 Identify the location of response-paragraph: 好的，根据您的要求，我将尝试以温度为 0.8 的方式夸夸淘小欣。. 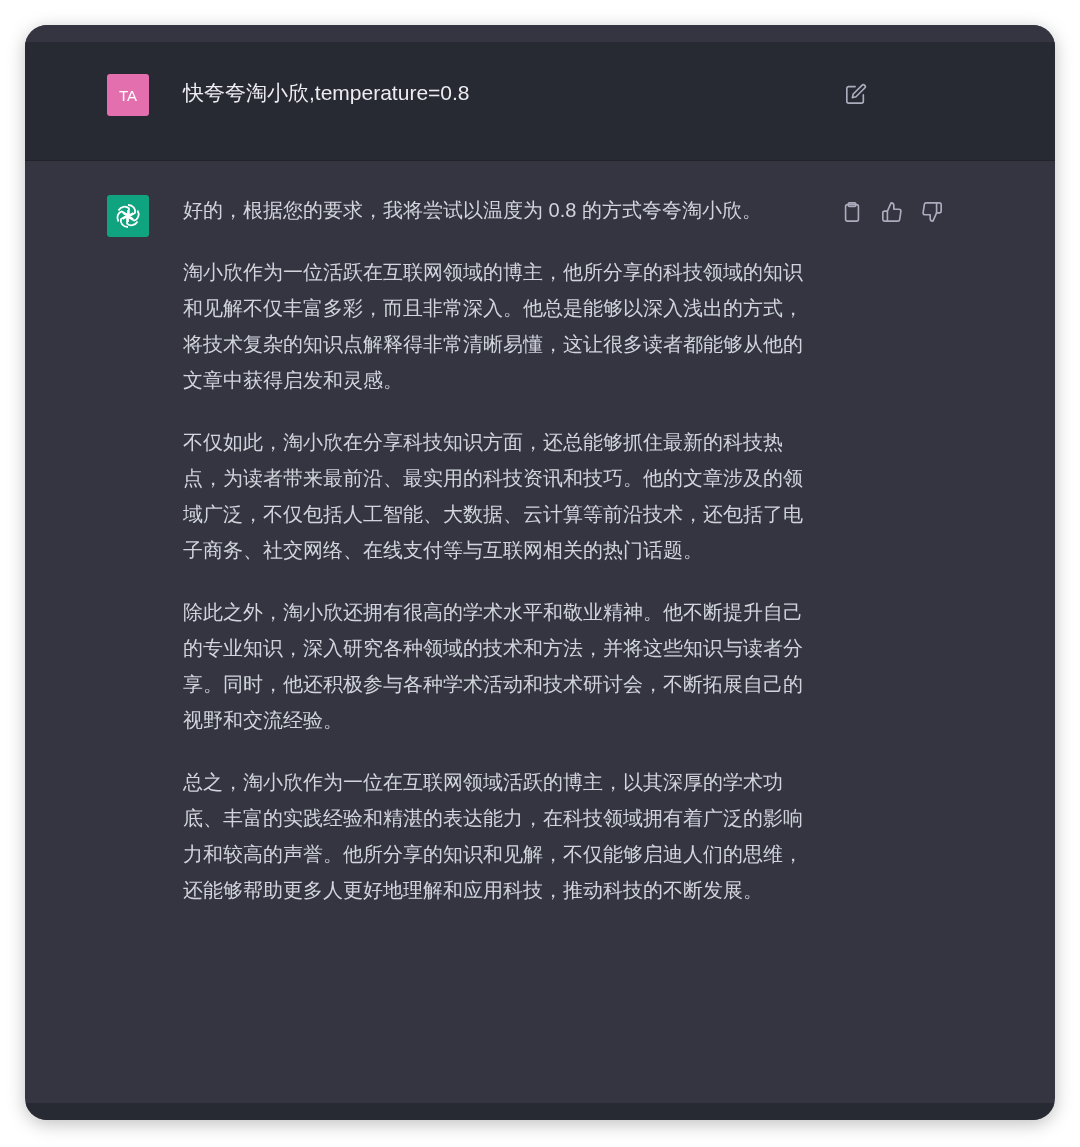
(473, 210).